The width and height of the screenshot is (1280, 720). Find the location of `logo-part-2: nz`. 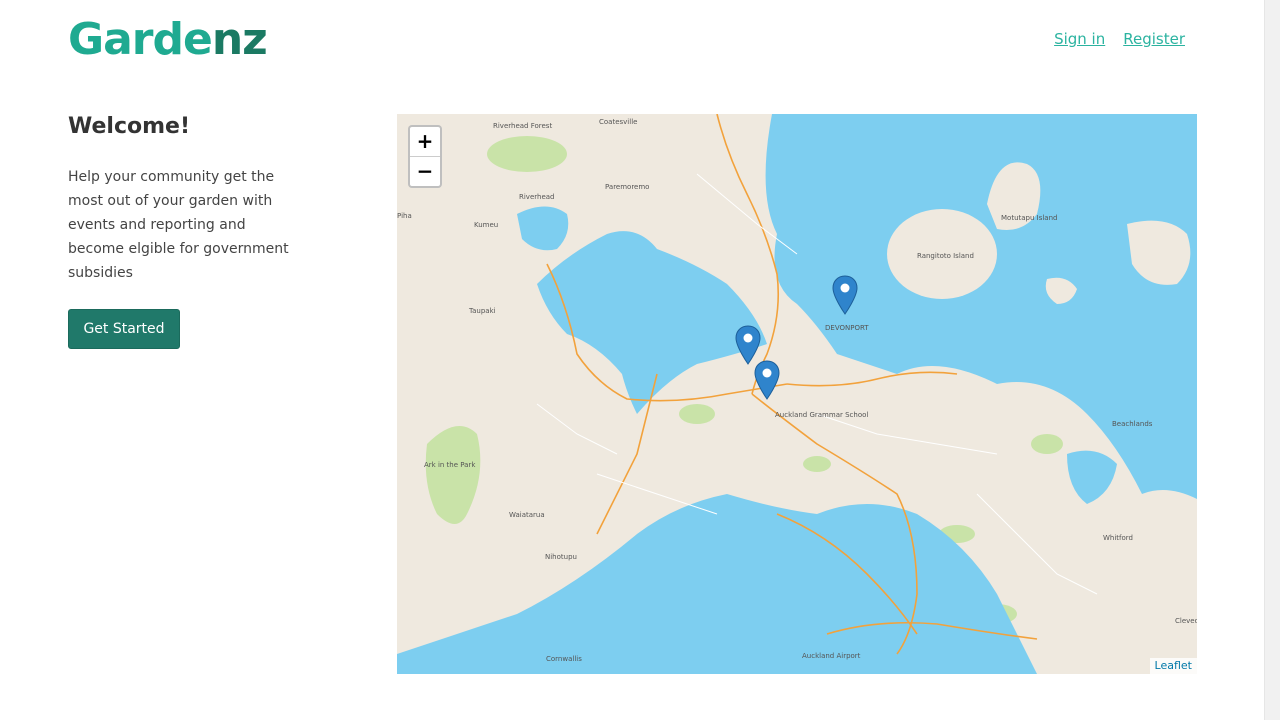

logo-part-2: nz is located at coordinates (239, 39).